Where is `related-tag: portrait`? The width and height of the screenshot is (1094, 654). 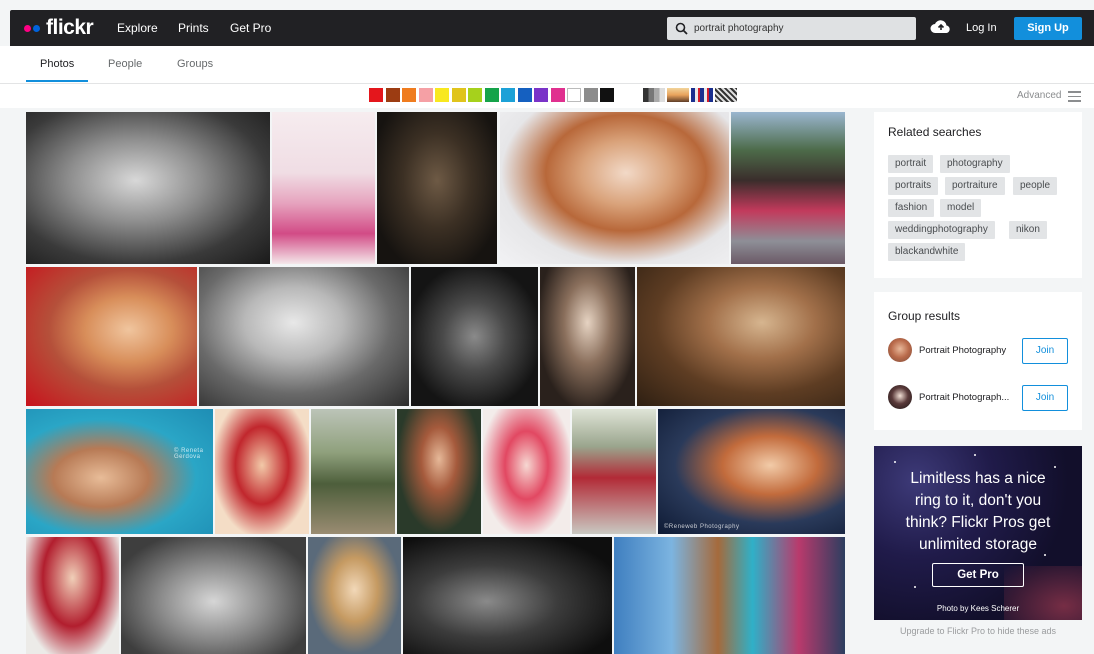 related-tag: portrait is located at coordinates (911, 164).